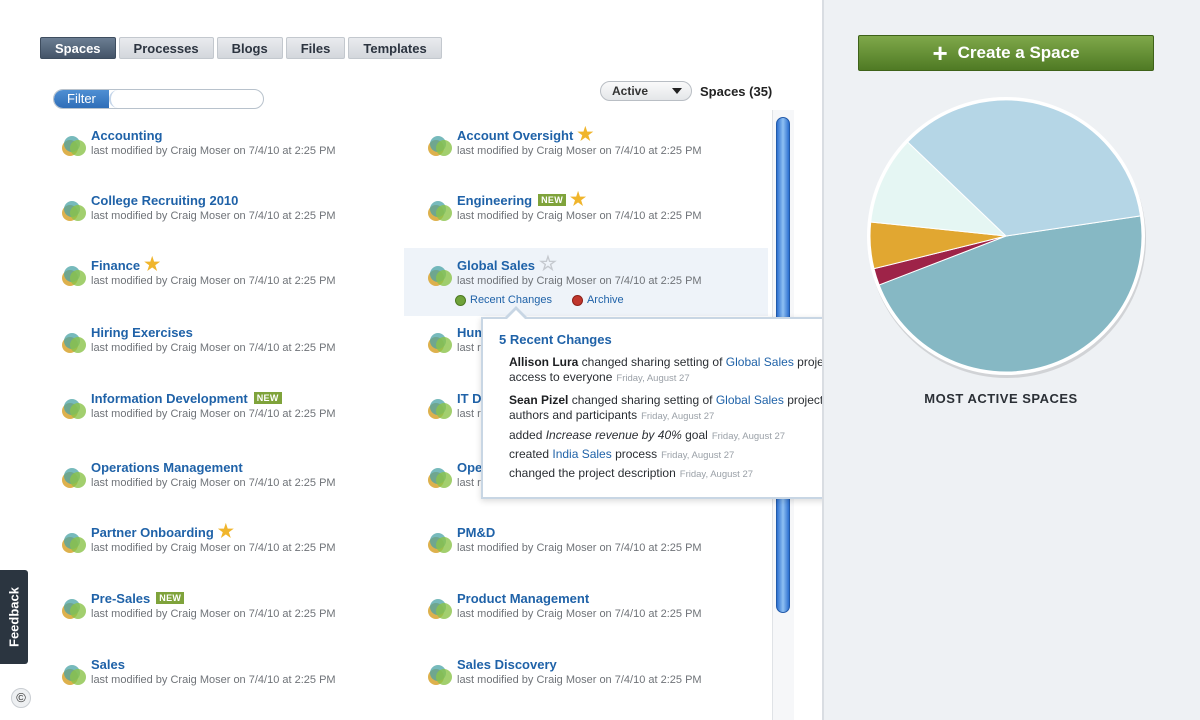 The width and height of the screenshot is (1200, 720). I want to click on pie-chart, so click(1006, 236).